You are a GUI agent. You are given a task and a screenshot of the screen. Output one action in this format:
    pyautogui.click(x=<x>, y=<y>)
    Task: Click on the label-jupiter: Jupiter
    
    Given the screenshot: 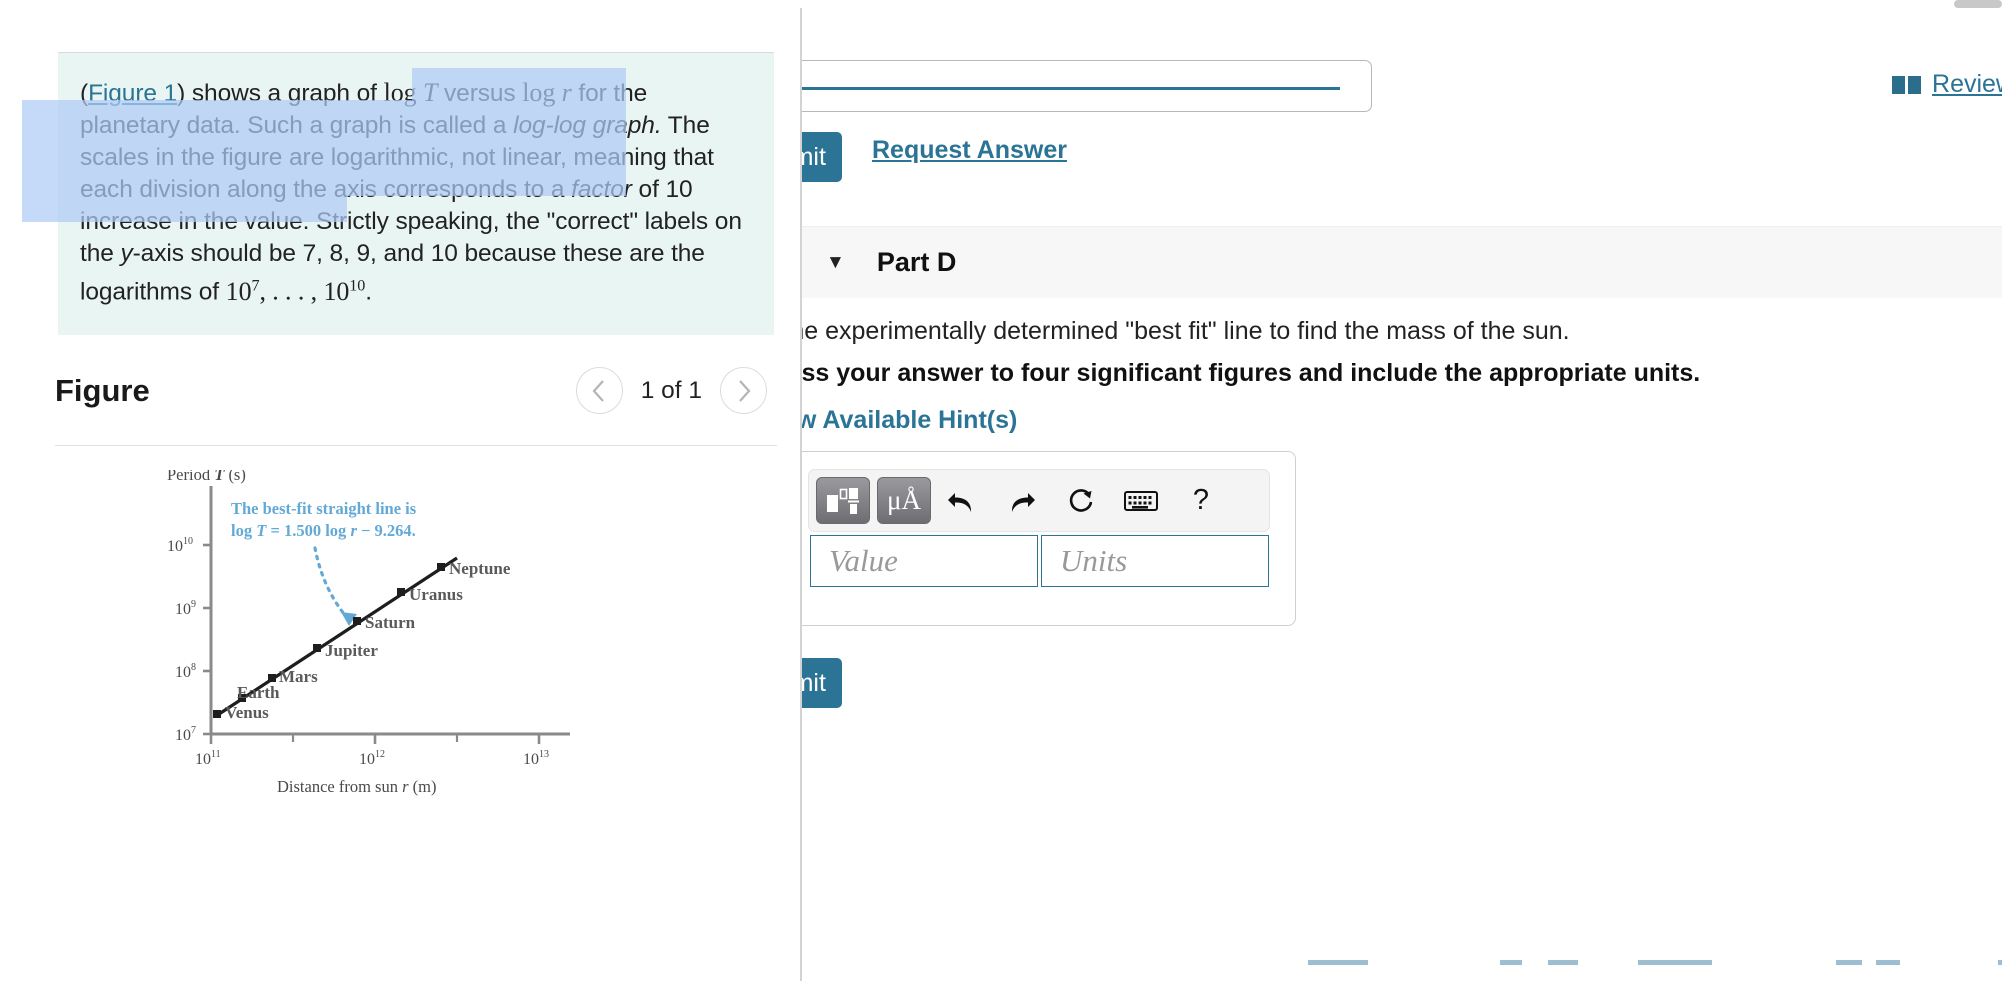 What is the action you would take?
    pyautogui.click(x=351, y=650)
    